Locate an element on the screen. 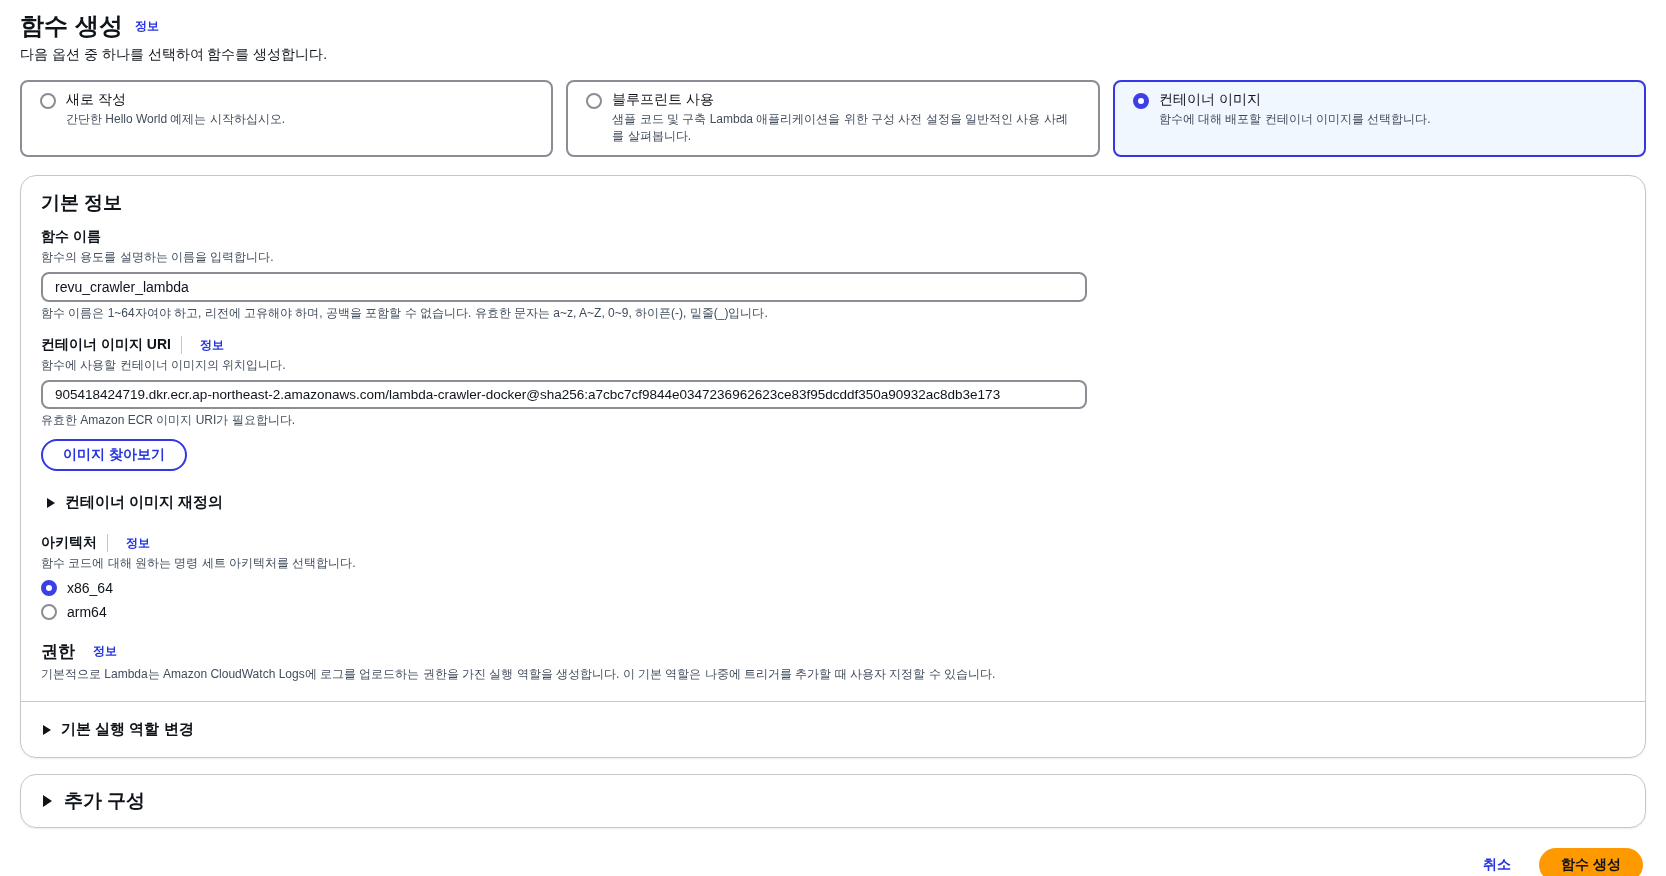 The height and width of the screenshot is (876, 1666). option-card: 새로 작성 간단한 Hello World 예제는 시작하십시오. is located at coordinates (287, 118).